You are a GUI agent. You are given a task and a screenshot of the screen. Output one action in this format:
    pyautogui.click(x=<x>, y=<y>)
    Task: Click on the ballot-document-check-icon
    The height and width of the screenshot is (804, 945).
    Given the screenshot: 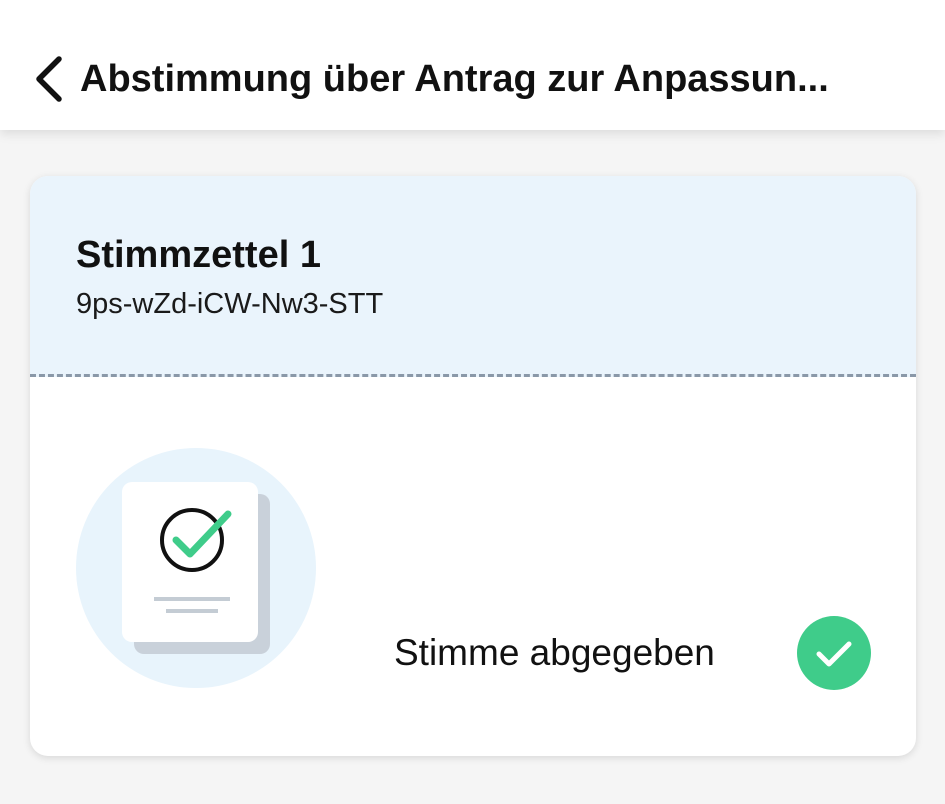 What is the action you would take?
    pyautogui.click(x=196, y=568)
    